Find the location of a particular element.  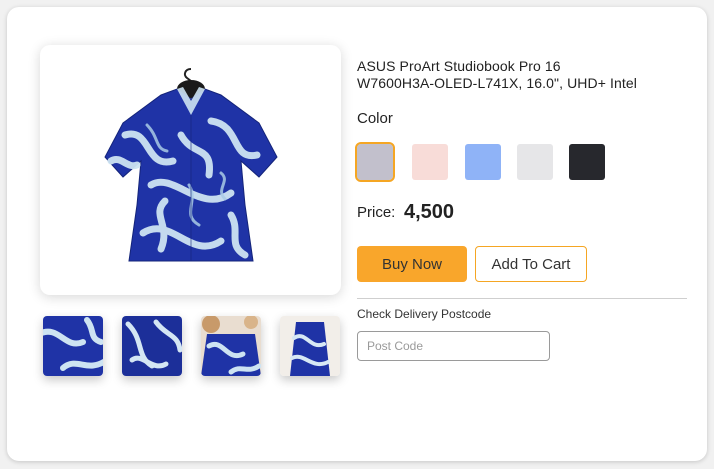

price-label: Price: is located at coordinates (376, 212).